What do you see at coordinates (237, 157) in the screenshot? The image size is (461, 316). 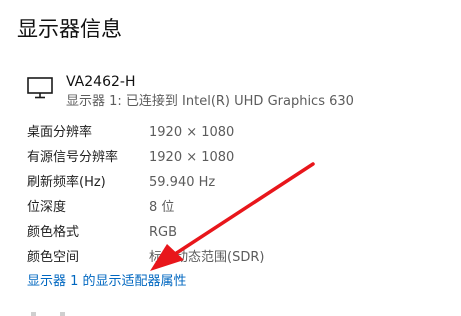 I see `info-row-active-signal-resolution: 有源信号分辨率 1920 × 1080` at bounding box center [237, 157].